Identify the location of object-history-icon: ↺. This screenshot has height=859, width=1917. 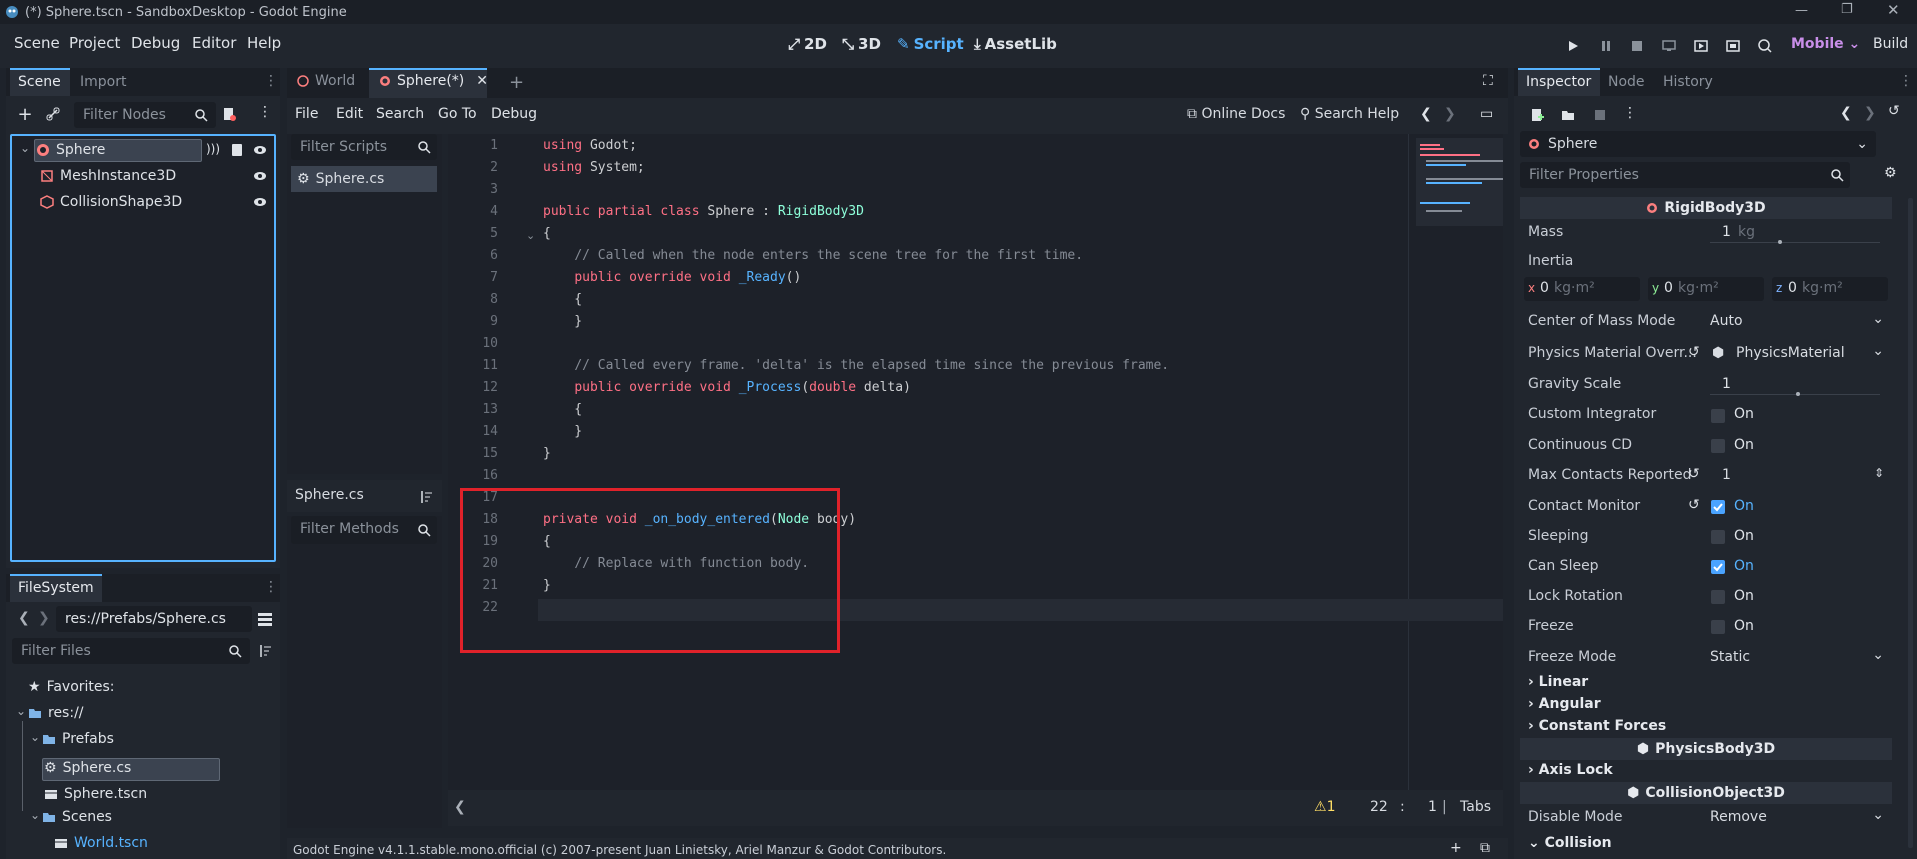
(1894, 111).